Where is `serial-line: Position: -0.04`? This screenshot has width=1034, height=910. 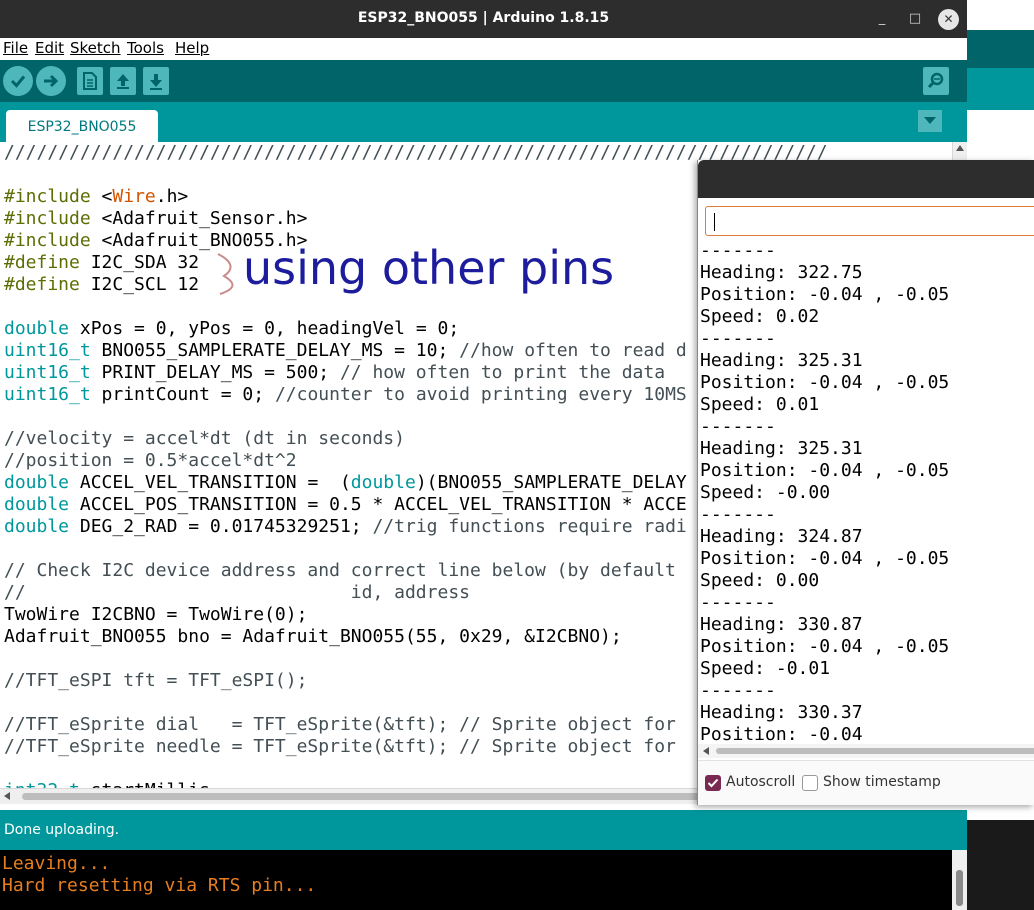 serial-line: Position: -0.04 is located at coordinates (781, 734).